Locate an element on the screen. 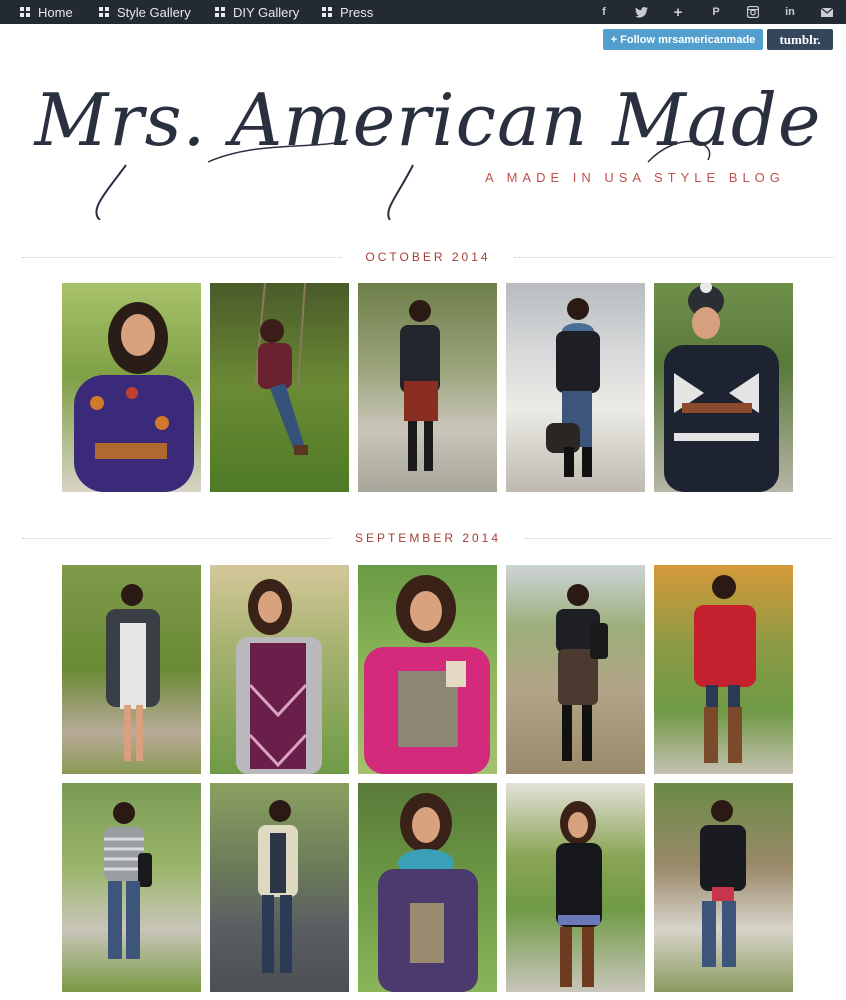 The width and height of the screenshot is (846, 1000). twitter-icon is located at coordinates (641, 12).